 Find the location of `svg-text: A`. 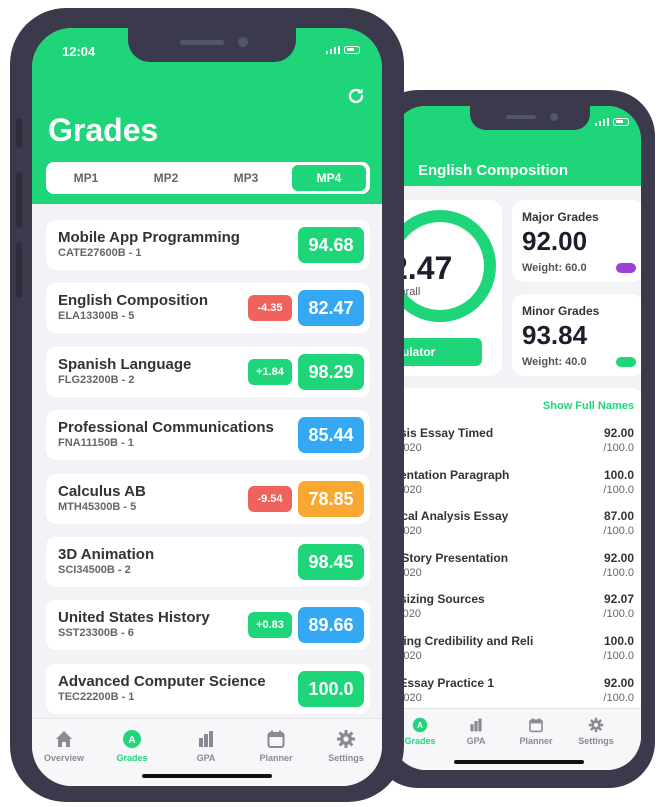

svg-text: A is located at coordinates (131, 740).